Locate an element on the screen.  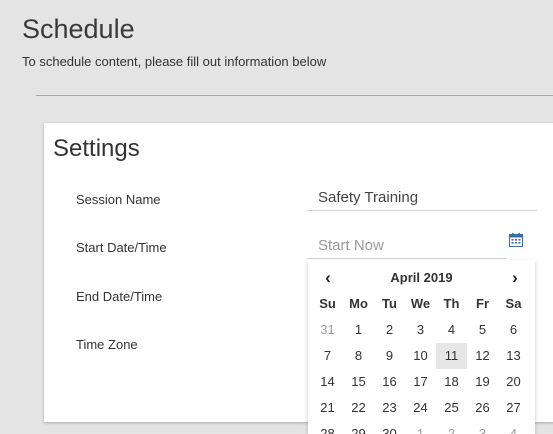
datepicker-header: ‹ April 2019 › is located at coordinates (421, 278).